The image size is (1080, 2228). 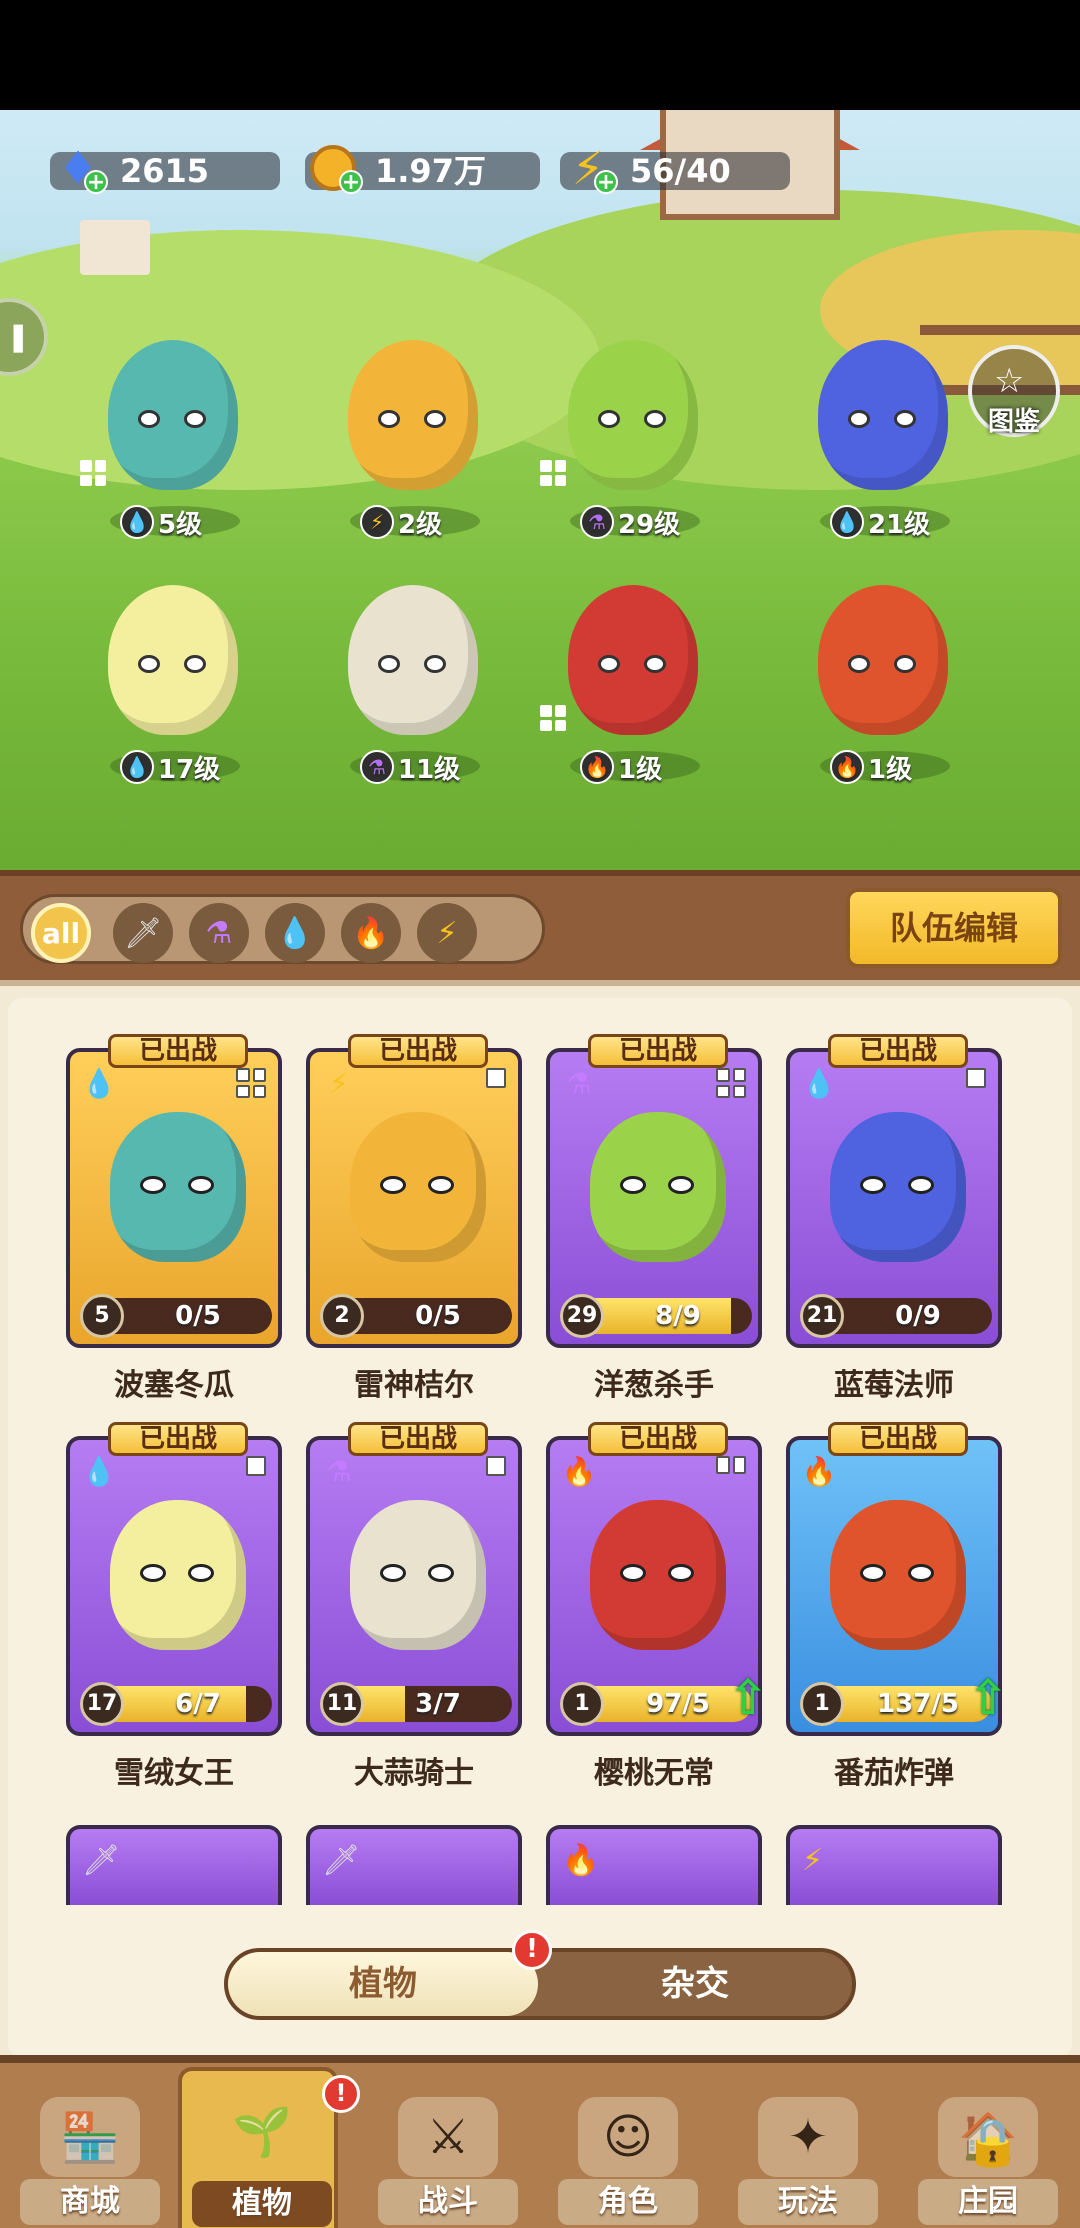 What do you see at coordinates (161, 522) in the screenshot?
I see `member-level: 💧 5级` at bounding box center [161, 522].